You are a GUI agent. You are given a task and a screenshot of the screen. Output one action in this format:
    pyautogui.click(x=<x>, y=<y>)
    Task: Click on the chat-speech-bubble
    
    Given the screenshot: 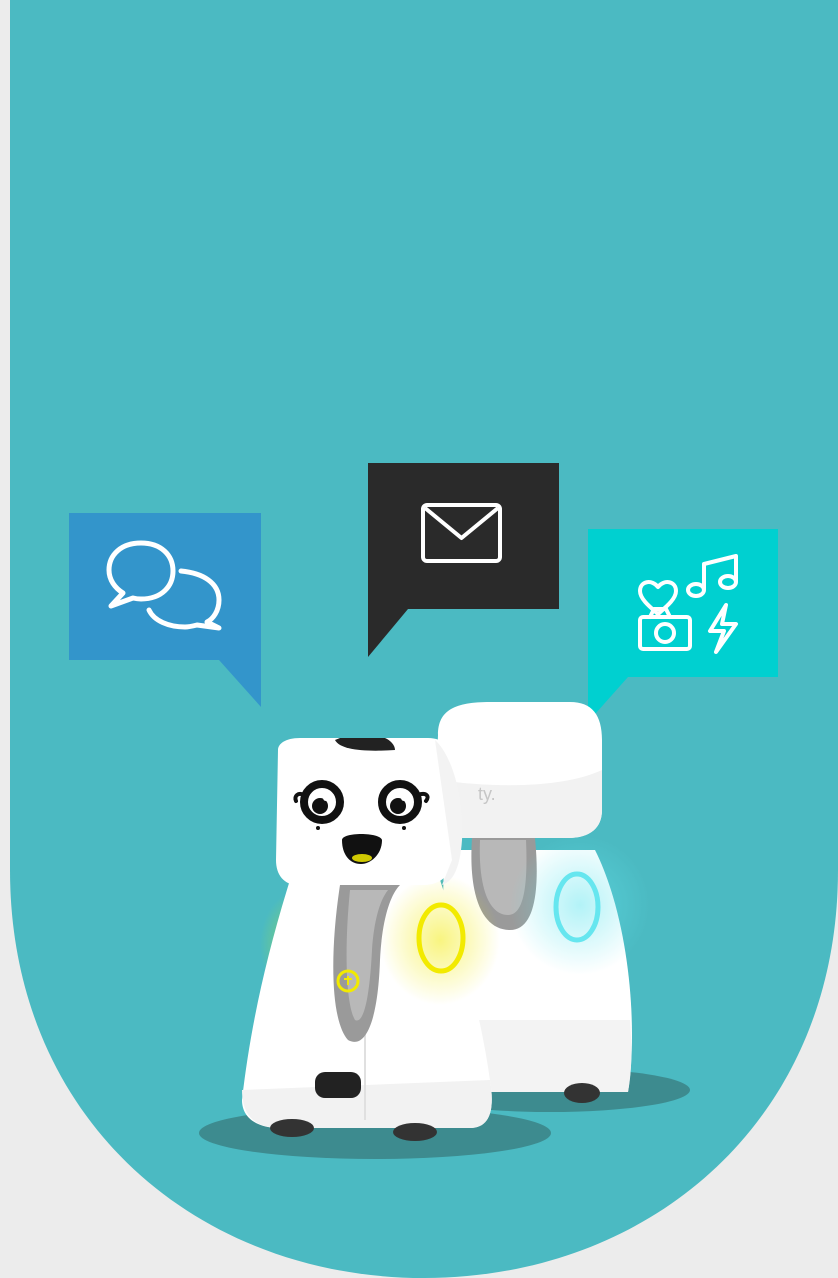 What is the action you would take?
    pyautogui.click(x=165, y=610)
    